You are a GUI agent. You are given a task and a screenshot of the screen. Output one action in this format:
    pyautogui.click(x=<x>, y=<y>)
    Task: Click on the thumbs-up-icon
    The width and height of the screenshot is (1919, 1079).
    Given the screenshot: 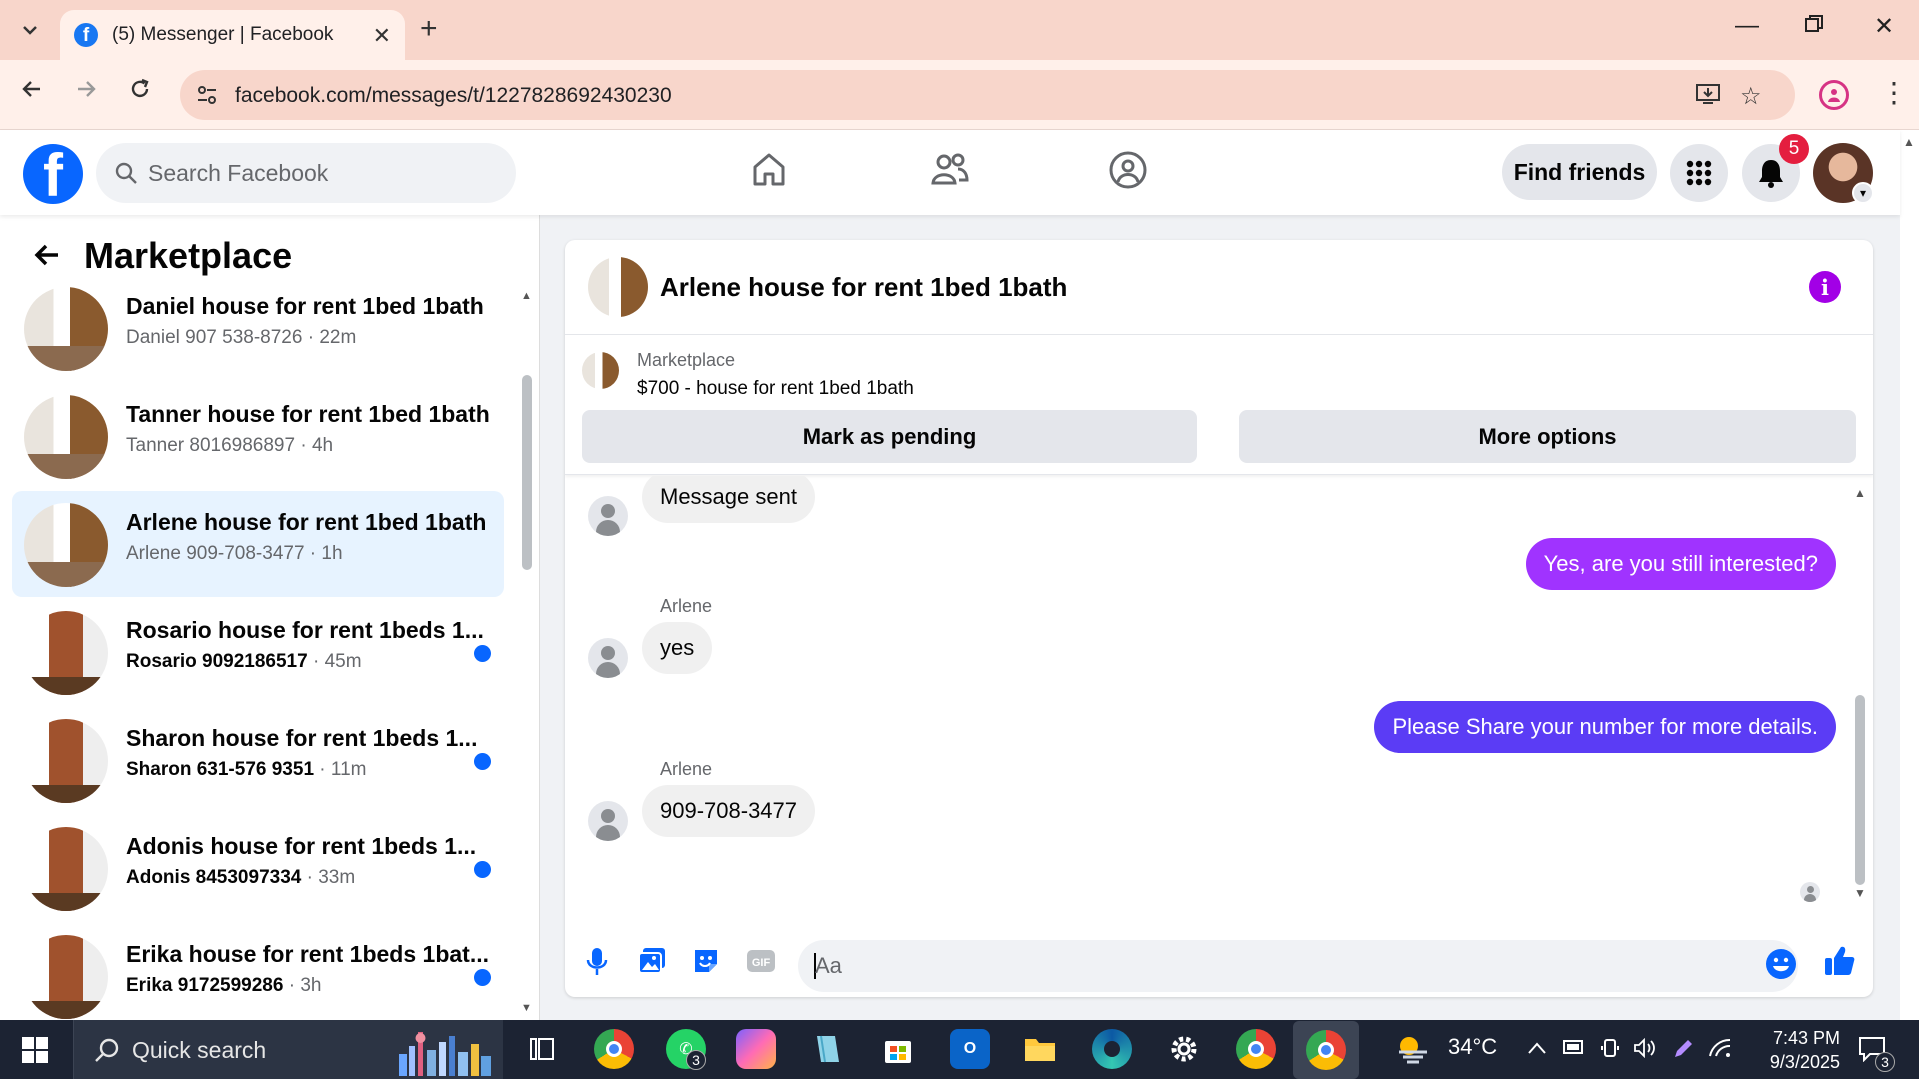 What is the action you would take?
    pyautogui.click(x=1840, y=963)
    